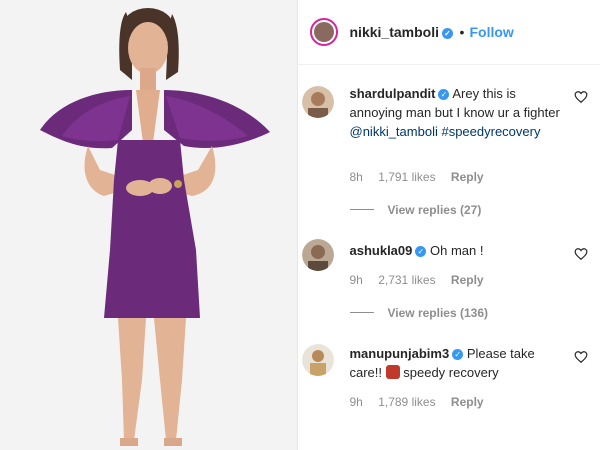 Image resolution: width=600 pixels, height=450 pixels. I want to click on comment-time: 8h, so click(356, 177).